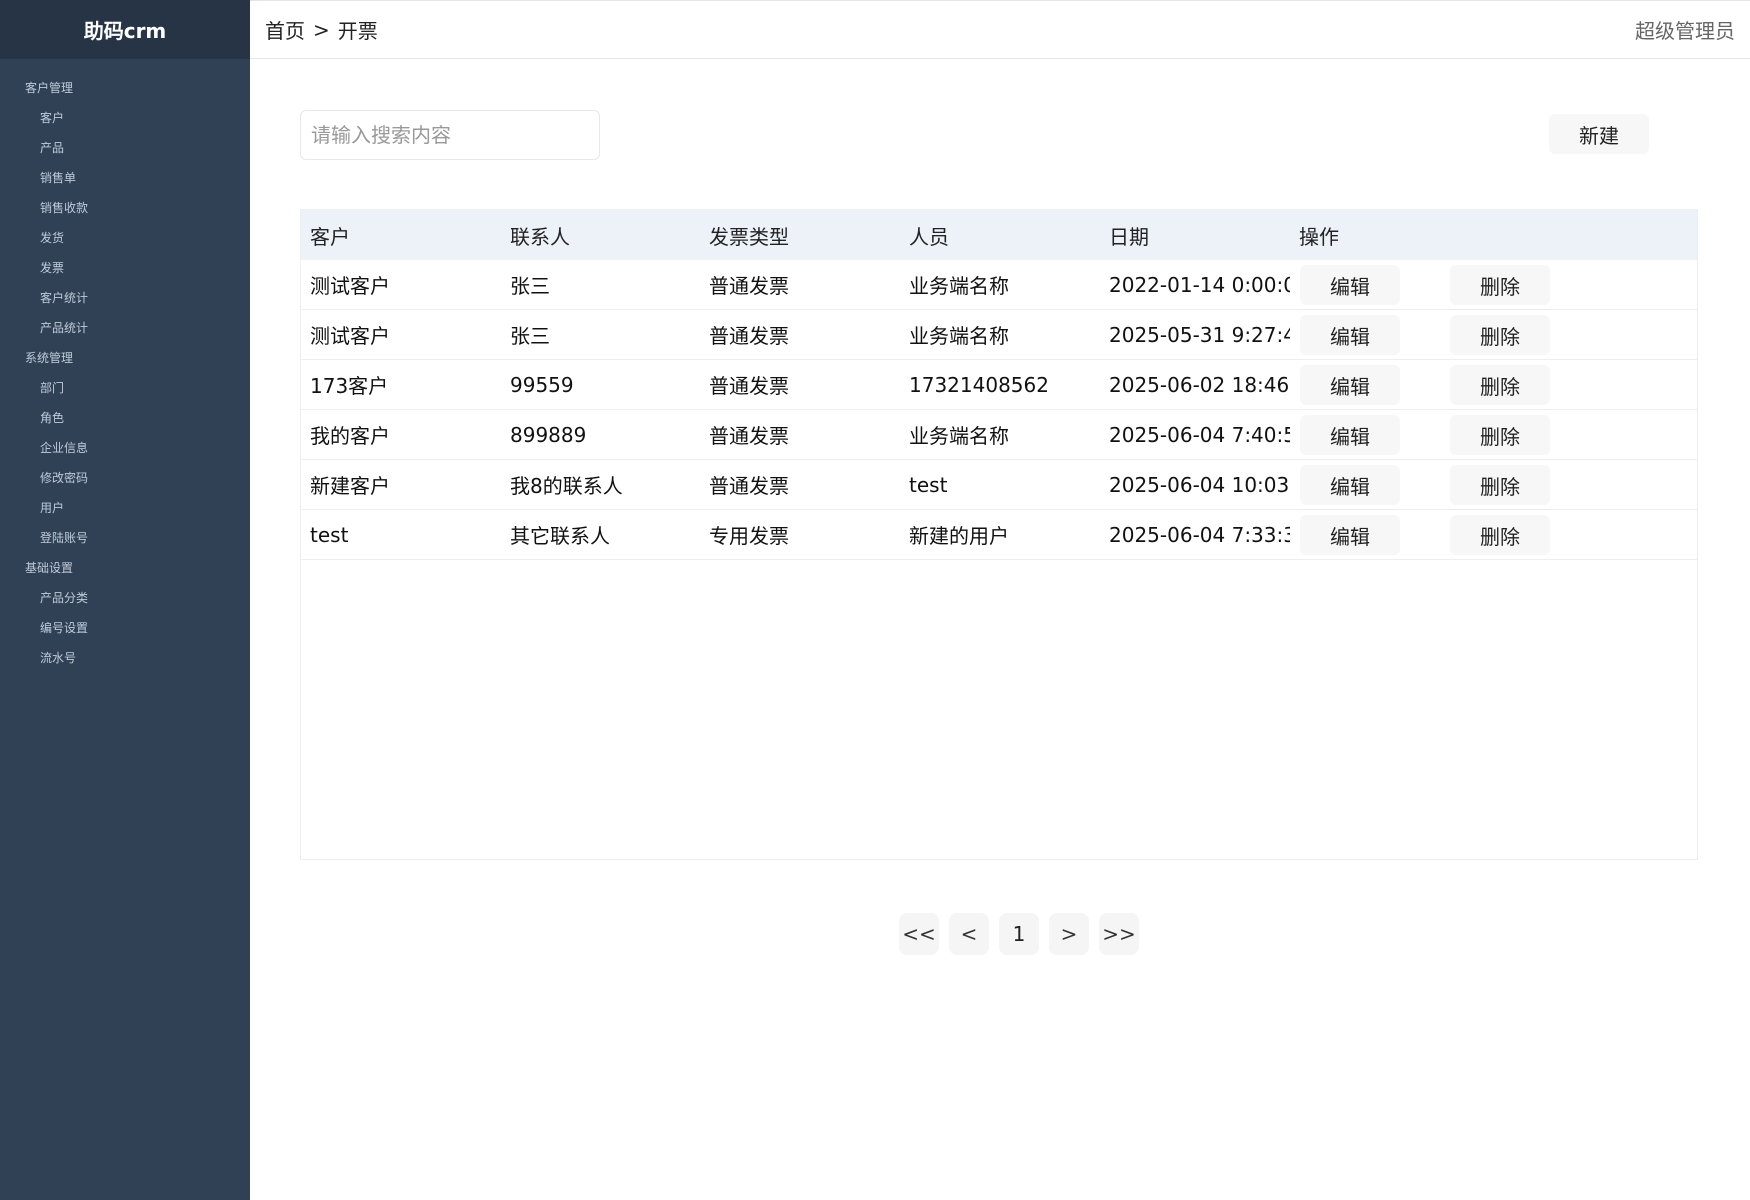 The image size is (1750, 1200). I want to click on cell-staff: test, so click(928, 484).